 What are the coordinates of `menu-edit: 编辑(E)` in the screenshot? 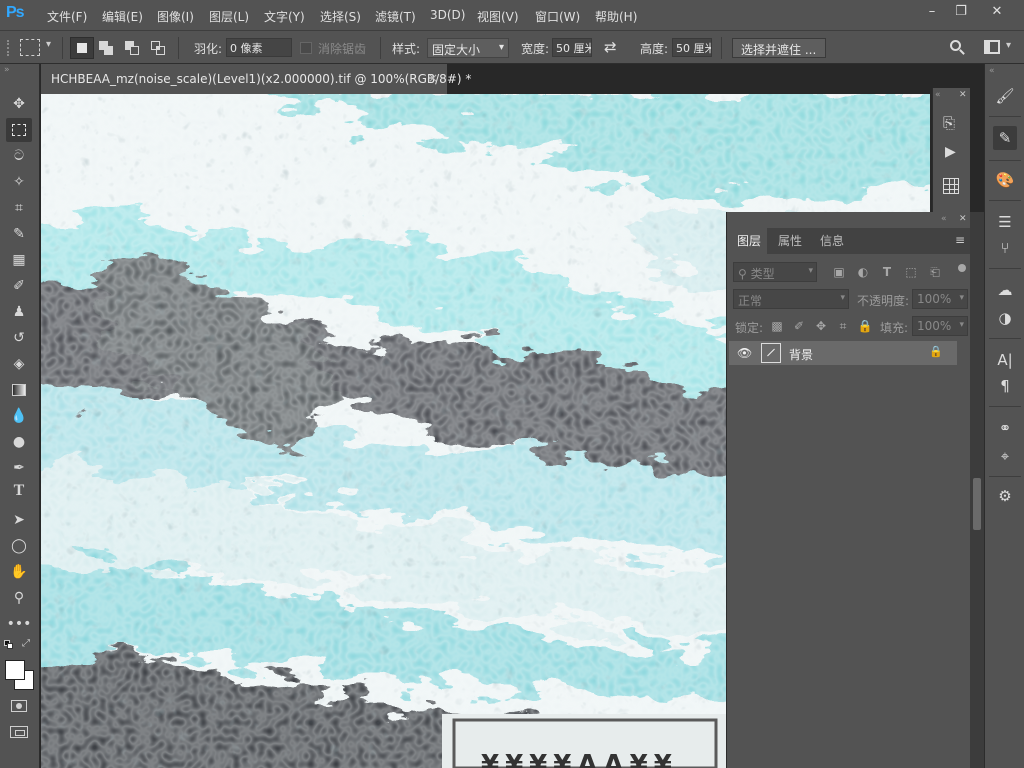 It's located at (122, 16).